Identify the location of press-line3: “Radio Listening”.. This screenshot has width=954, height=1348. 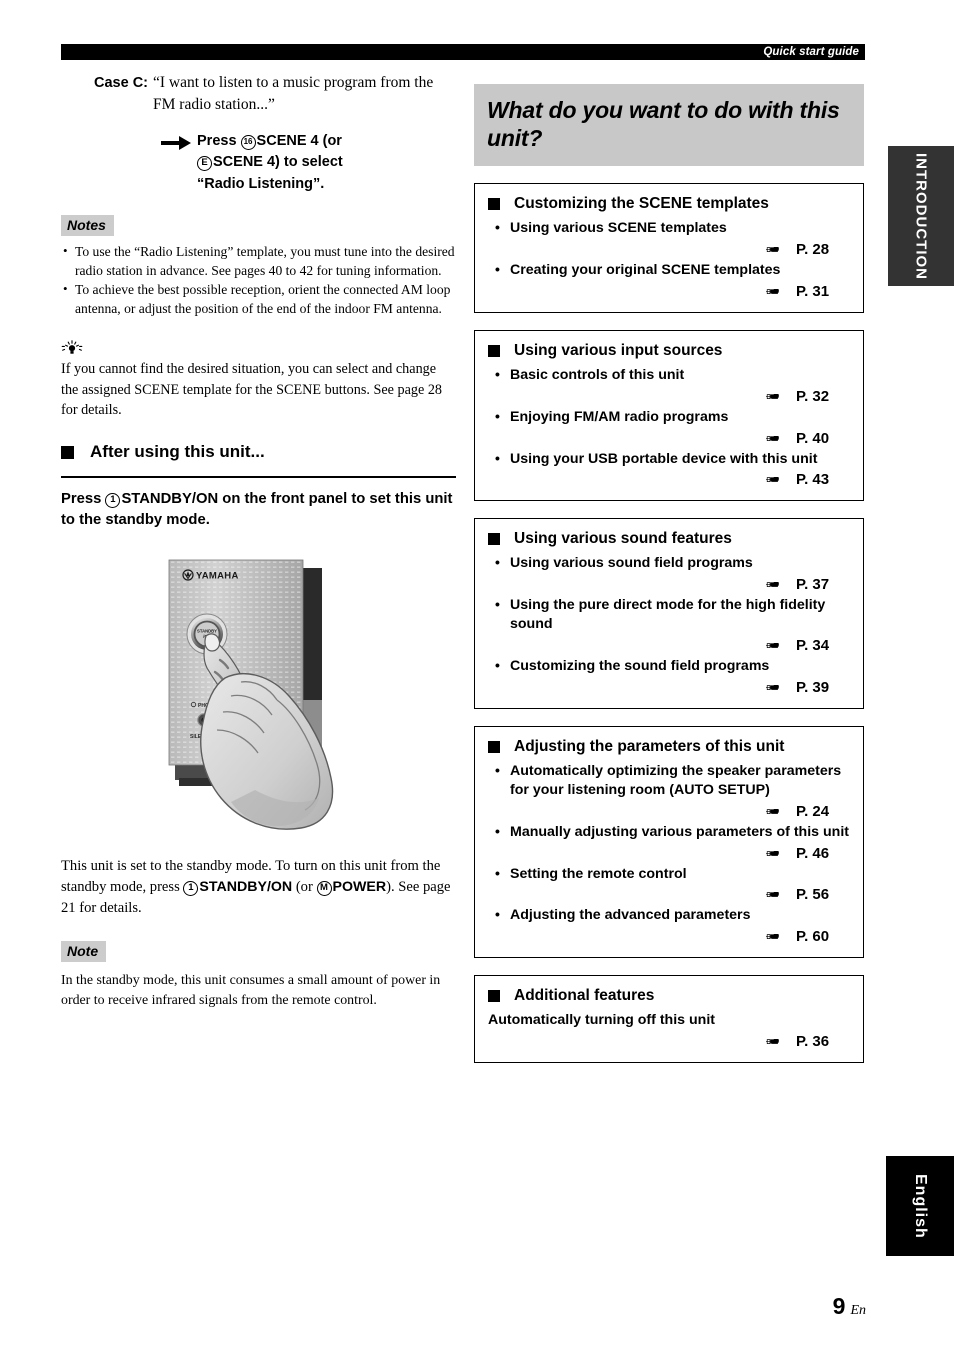
(261, 183).